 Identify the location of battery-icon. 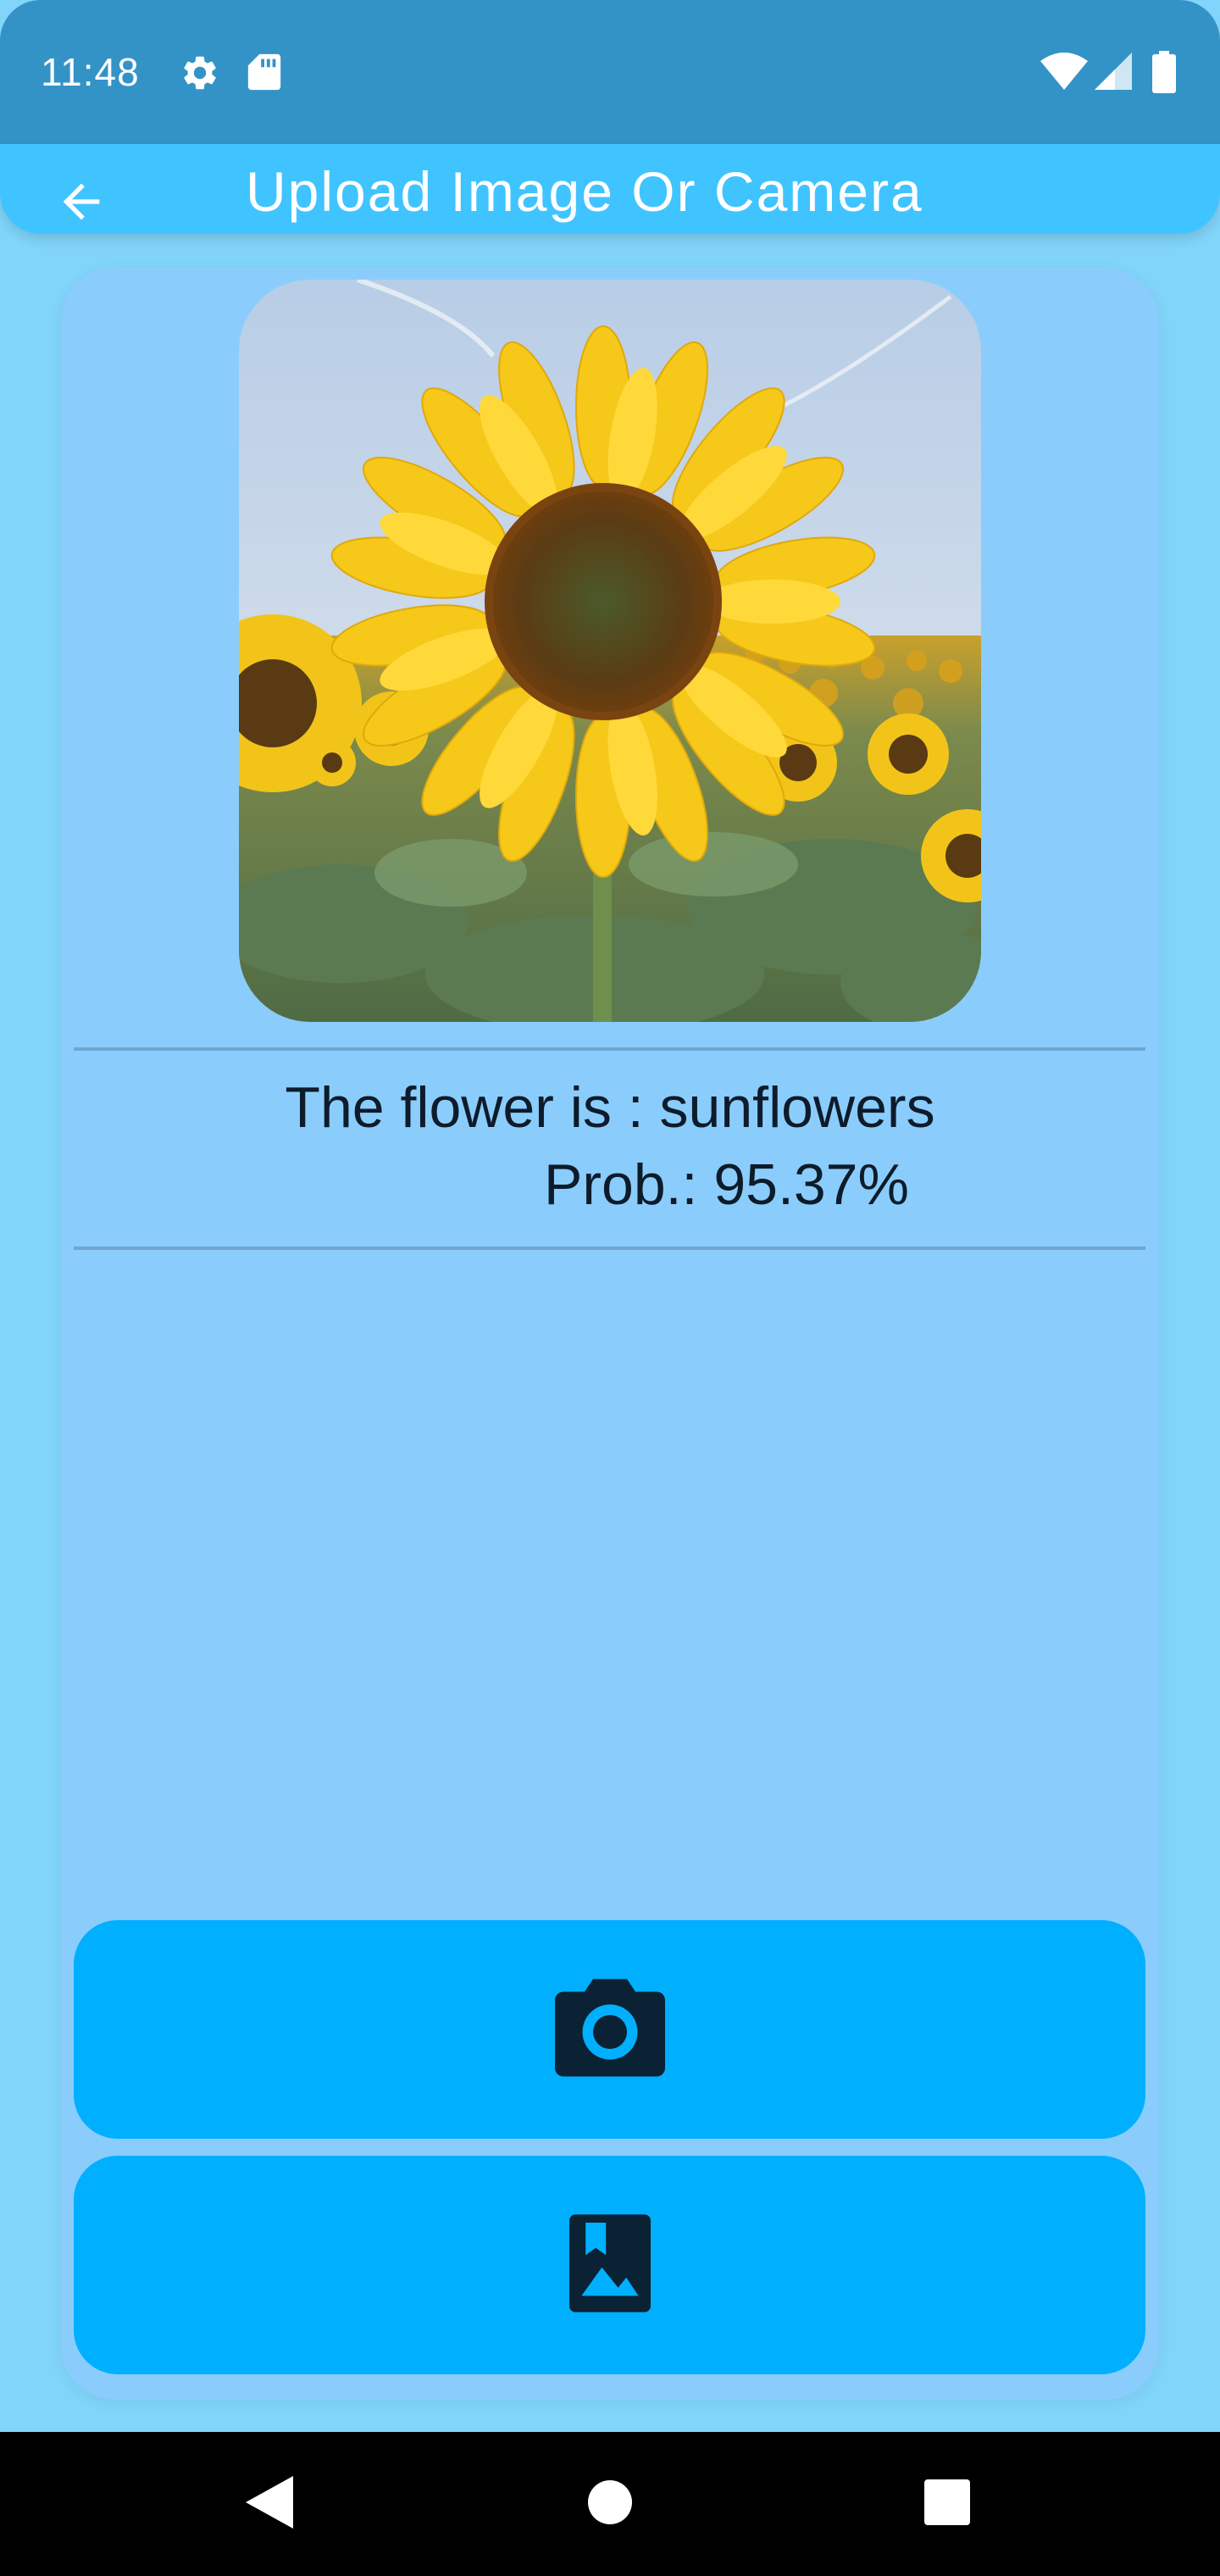
(1164, 74).